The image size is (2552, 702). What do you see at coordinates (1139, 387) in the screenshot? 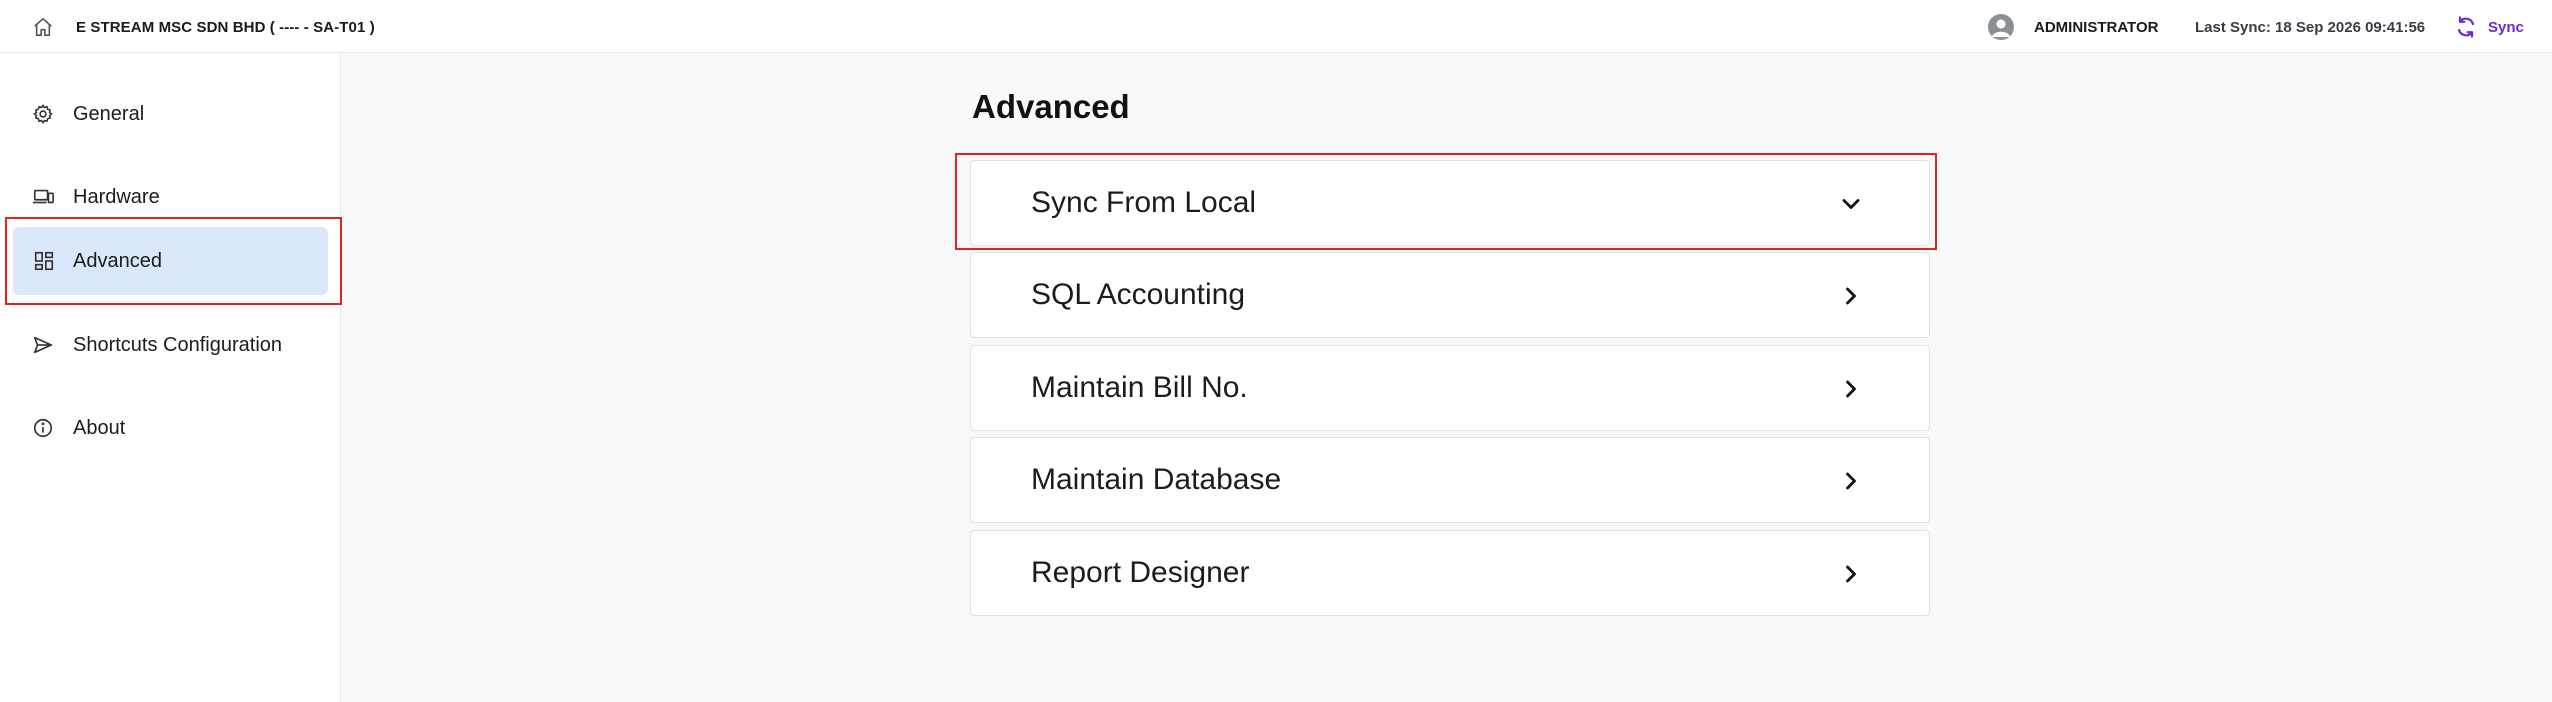
I see `section-label: Maintain Bill No.` at bounding box center [1139, 387].